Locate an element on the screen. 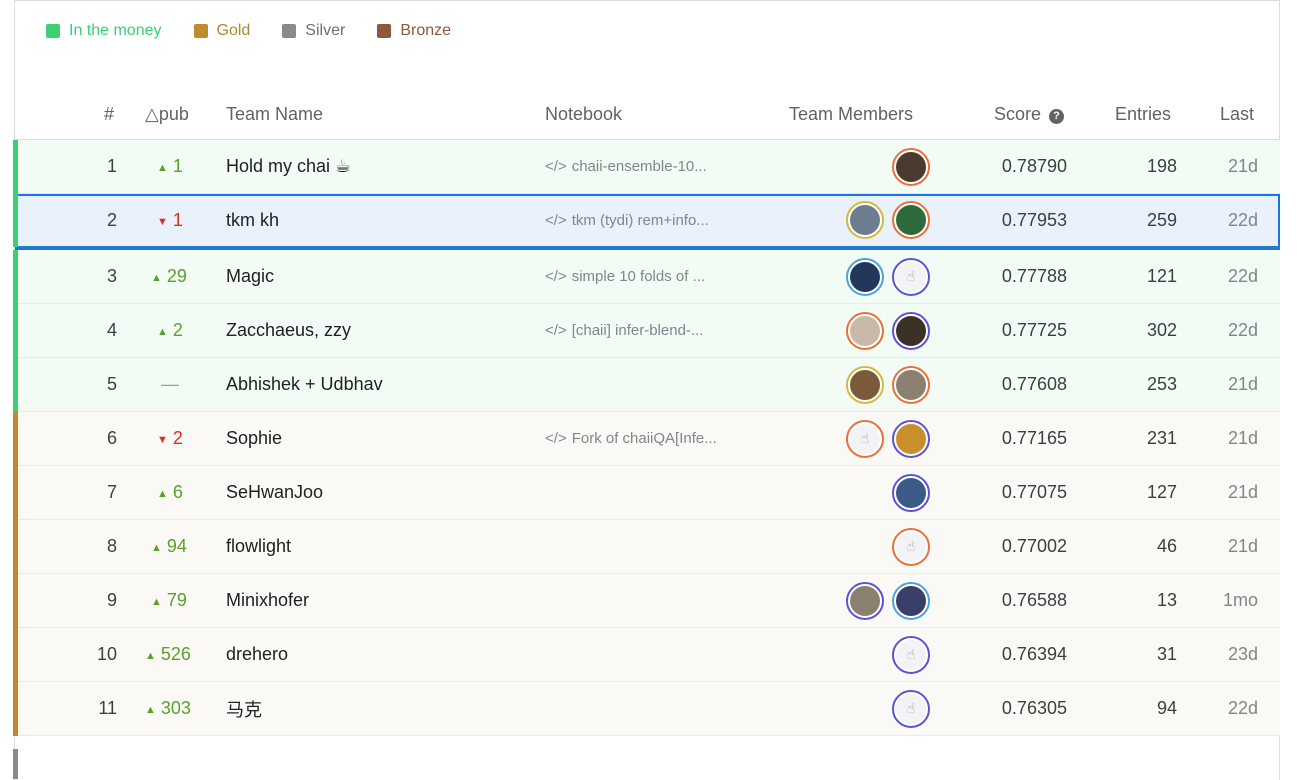 Image resolution: width=1299 pixels, height=780 pixels. team-name: Magic is located at coordinates (250, 276).